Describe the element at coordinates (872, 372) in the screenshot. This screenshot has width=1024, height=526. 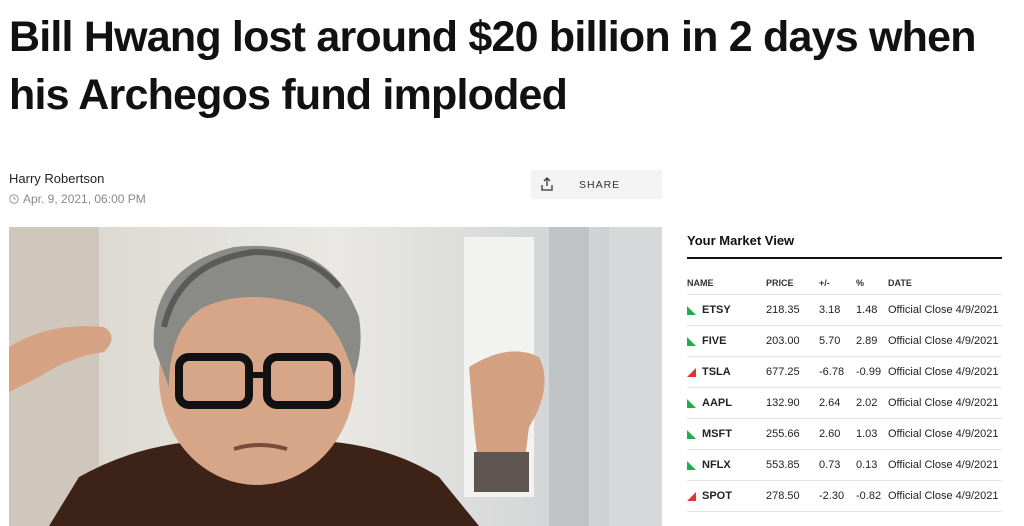
I see `percent-cell: -0.99` at that location.